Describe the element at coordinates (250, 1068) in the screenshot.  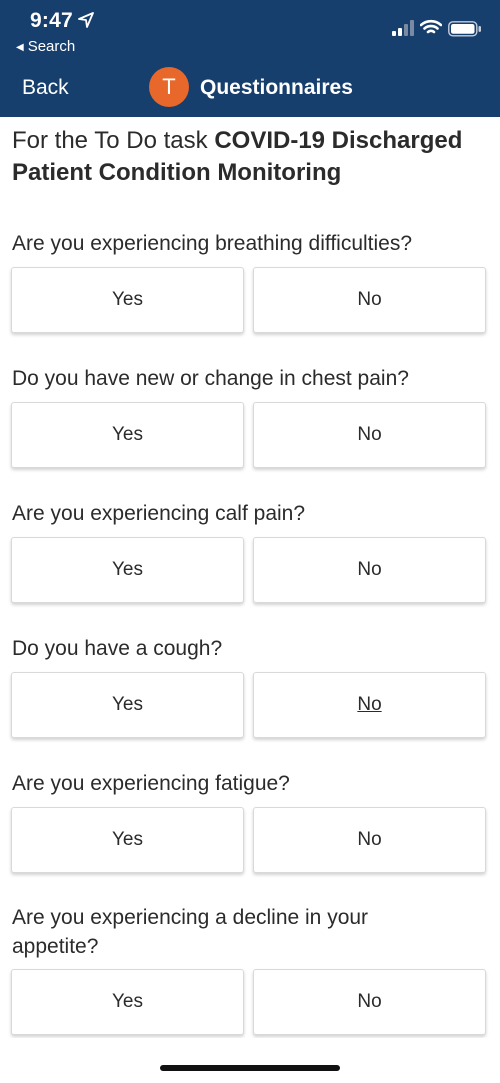
I see `home-indicator` at that location.